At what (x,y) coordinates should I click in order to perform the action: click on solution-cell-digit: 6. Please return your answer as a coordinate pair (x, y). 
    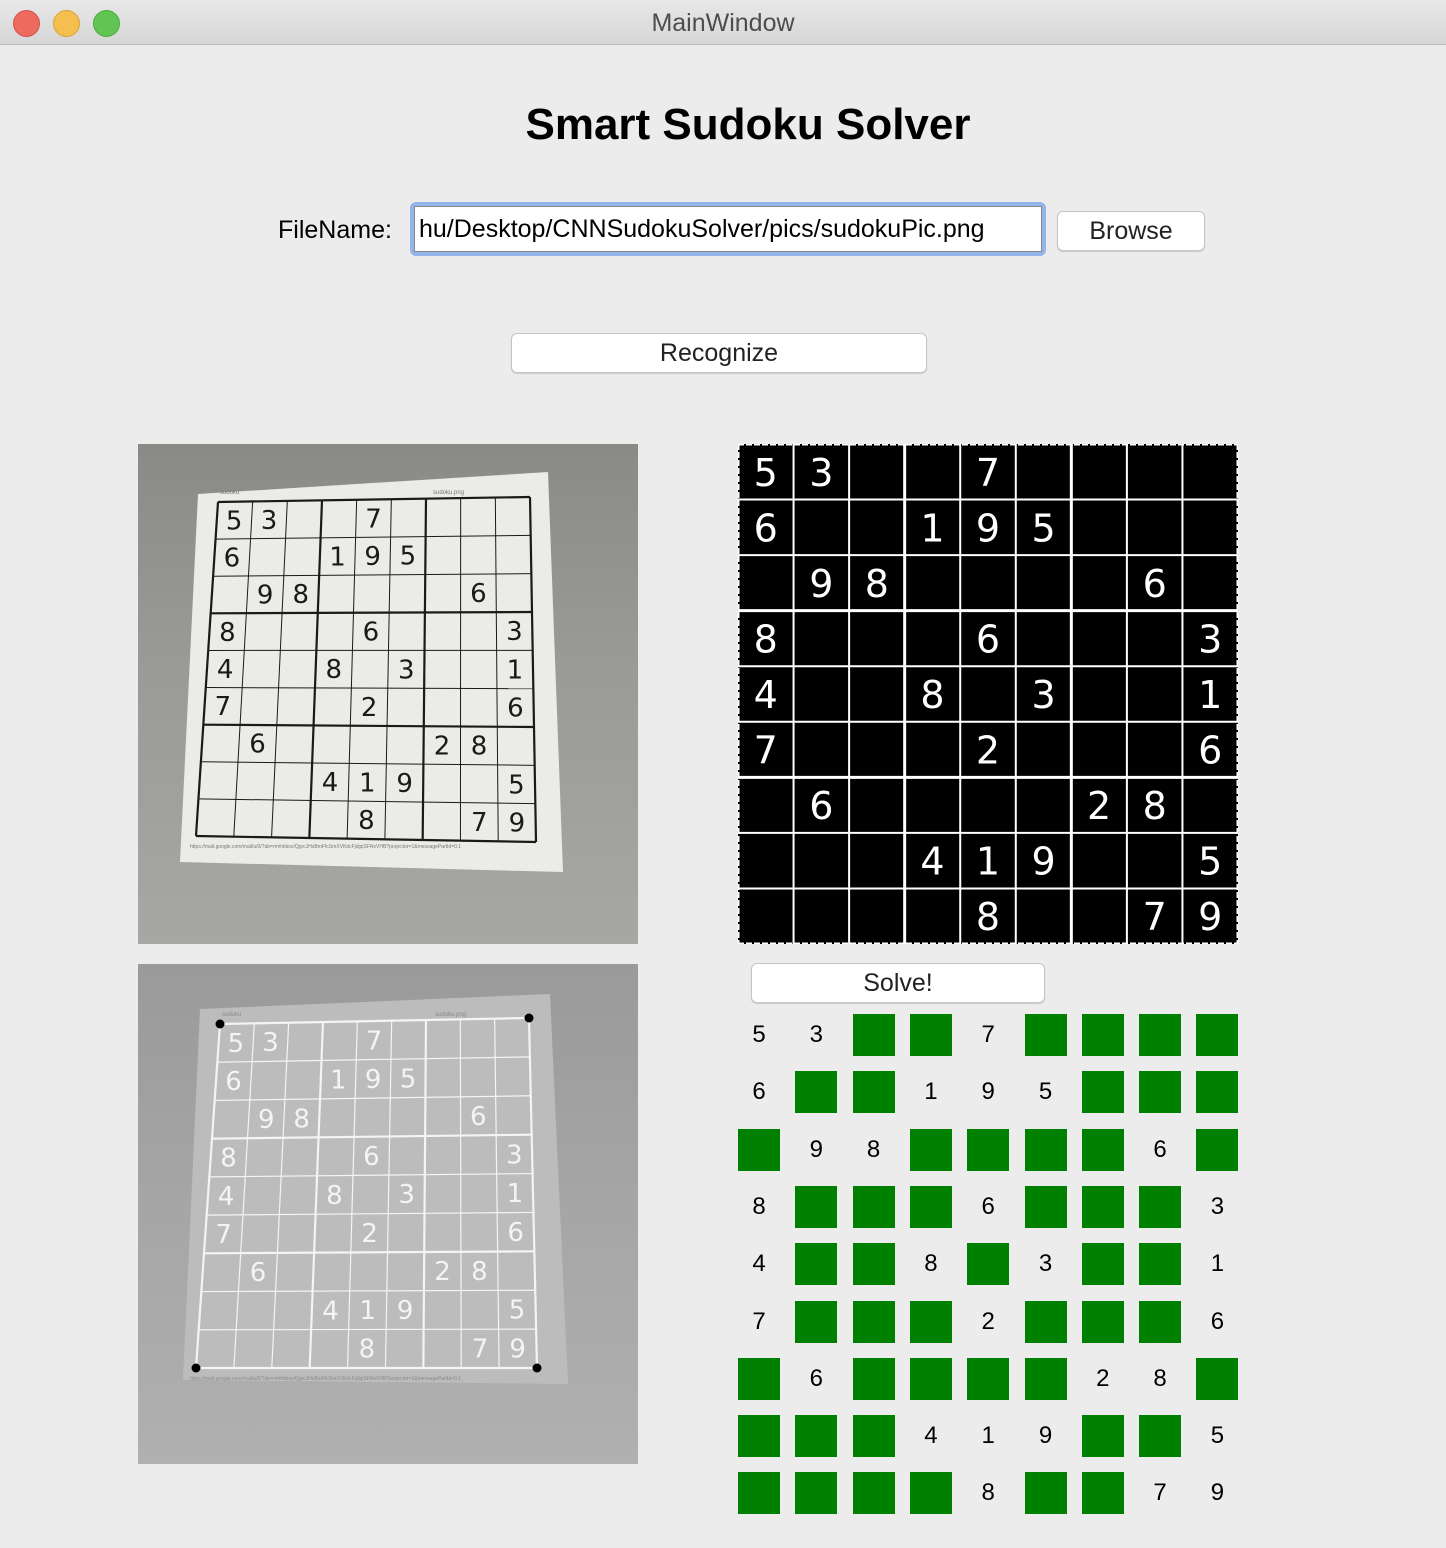
    Looking at the image, I should click on (816, 1378).